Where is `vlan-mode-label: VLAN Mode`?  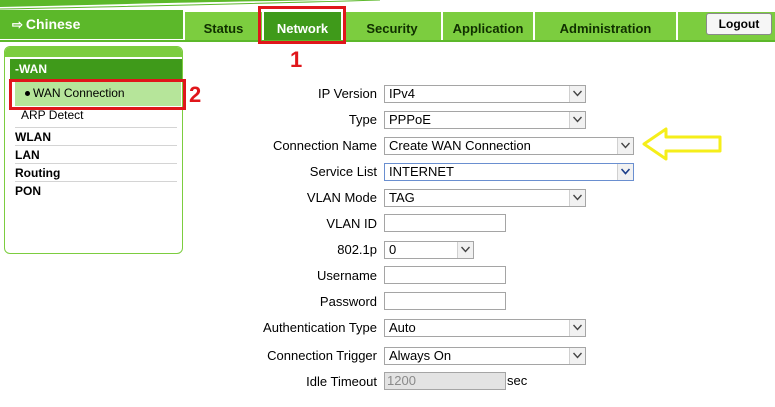
vlan-mode-label: VLAN Mode is located at coordinates (341, 197).